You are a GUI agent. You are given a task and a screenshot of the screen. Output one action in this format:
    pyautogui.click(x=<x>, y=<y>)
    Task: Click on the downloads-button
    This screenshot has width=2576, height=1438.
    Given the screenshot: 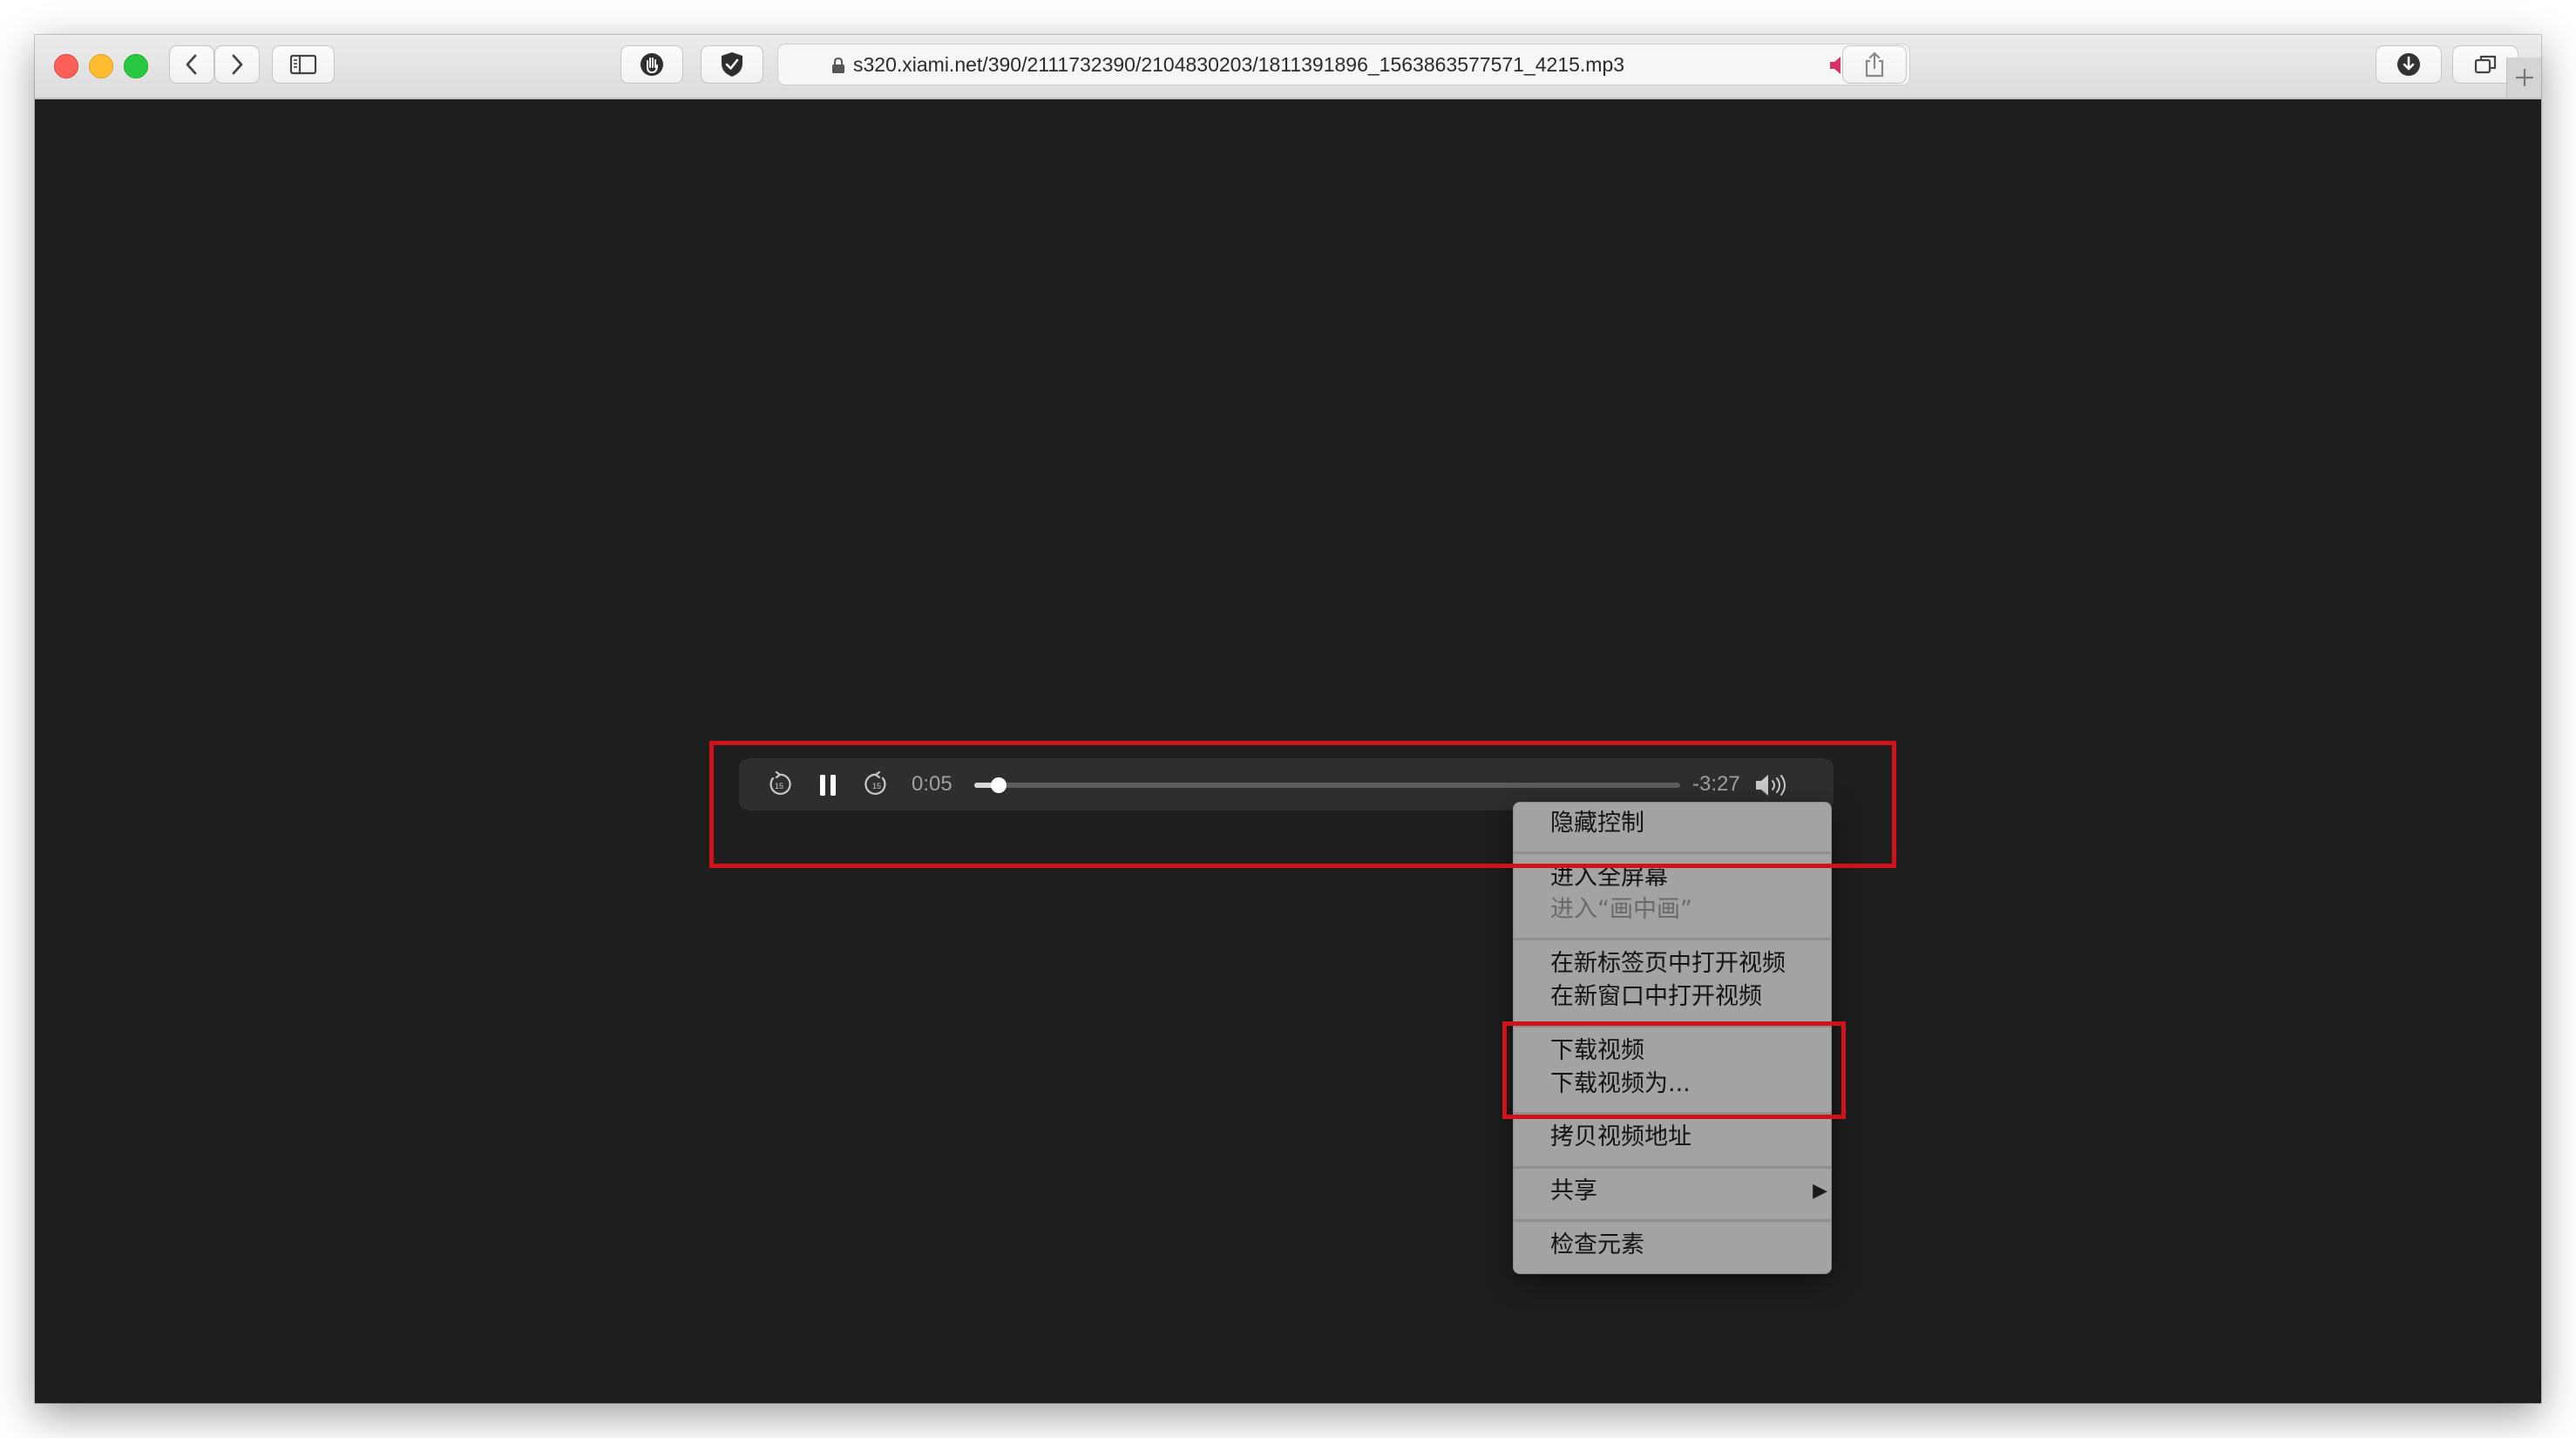 What is the action you would take?
    pyautogui.click(x=2409, y=64)
    